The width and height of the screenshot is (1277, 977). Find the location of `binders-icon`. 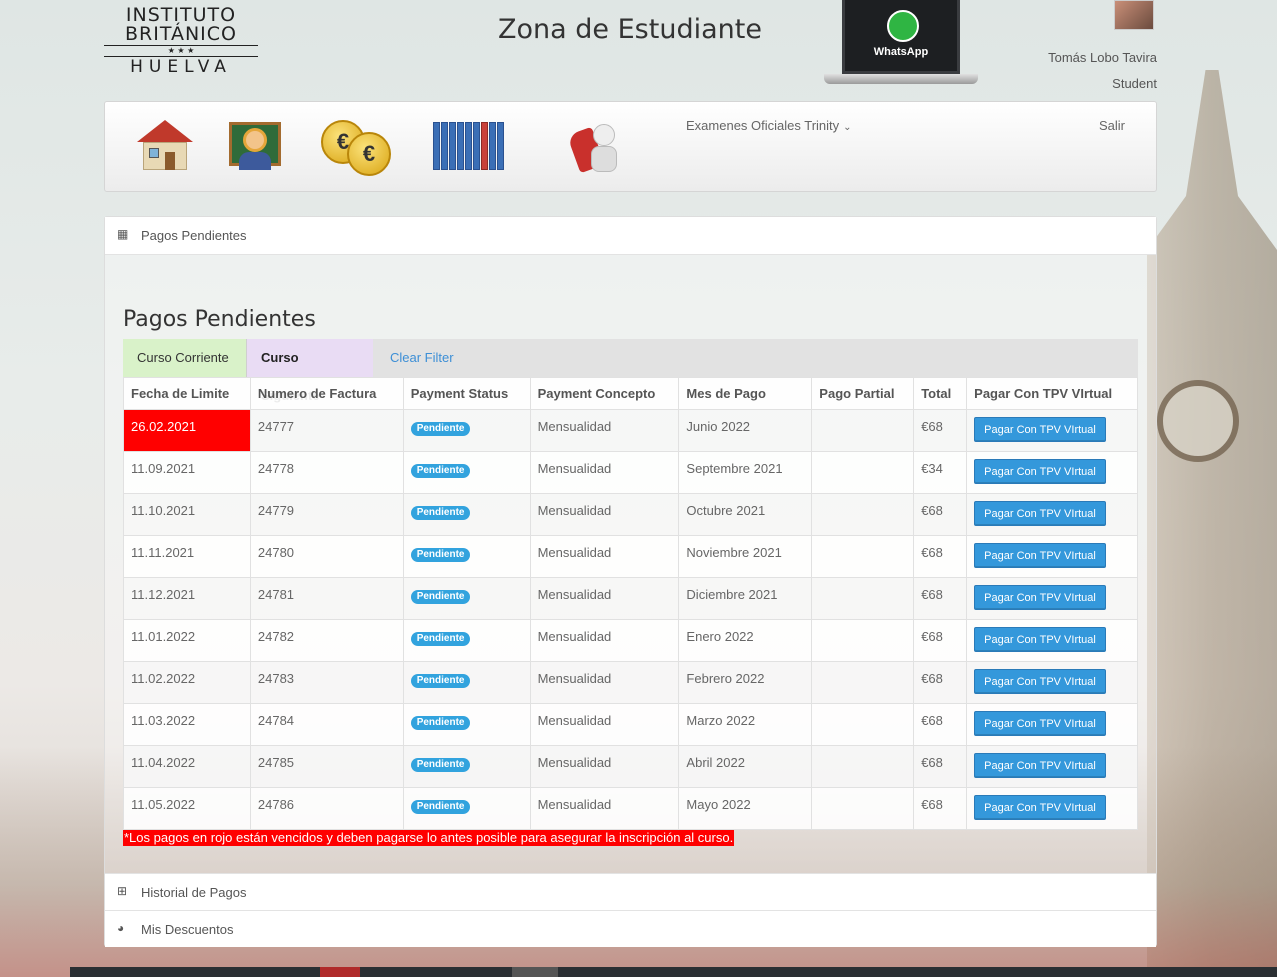

binders-icon is located at coordinates (471, 147).